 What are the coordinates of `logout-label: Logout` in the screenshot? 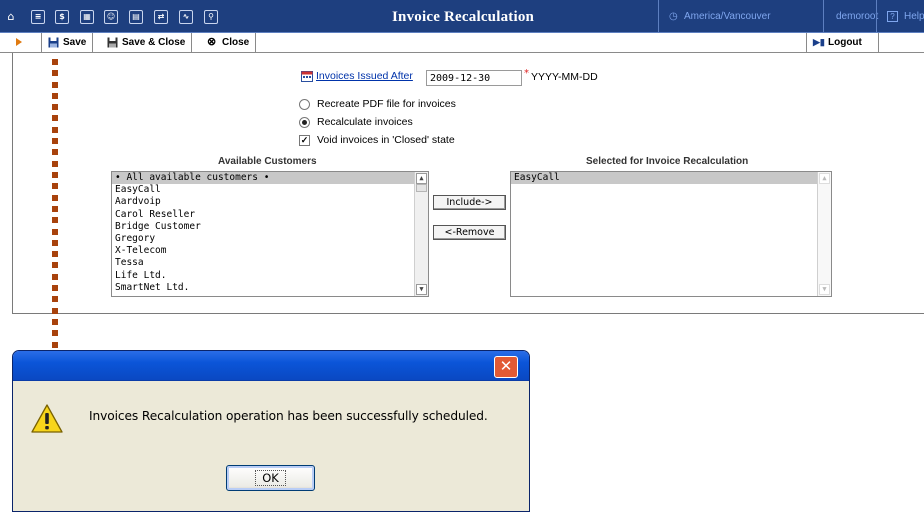 It's located at (845, 42).